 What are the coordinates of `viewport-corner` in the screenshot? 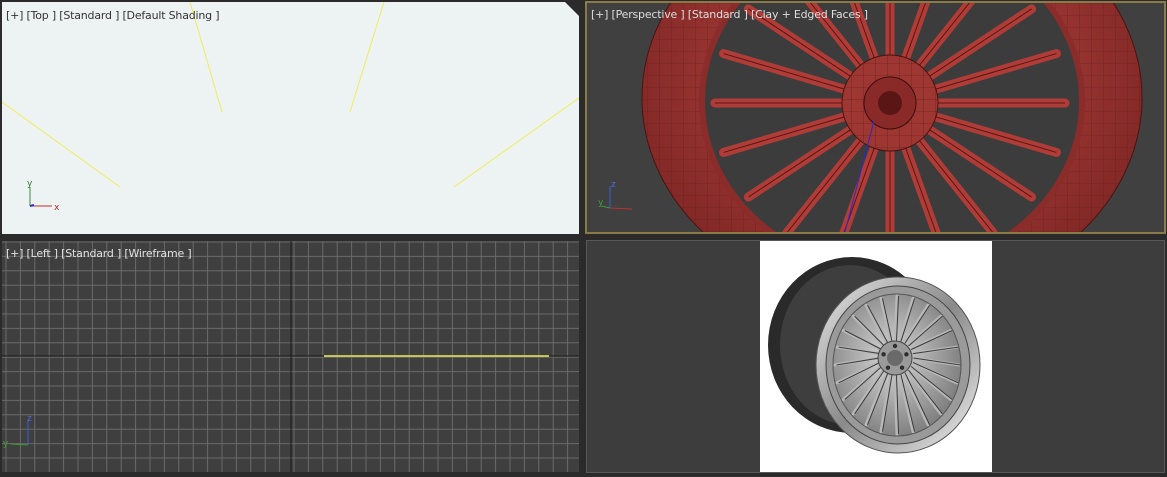 It's located at (572, 9).